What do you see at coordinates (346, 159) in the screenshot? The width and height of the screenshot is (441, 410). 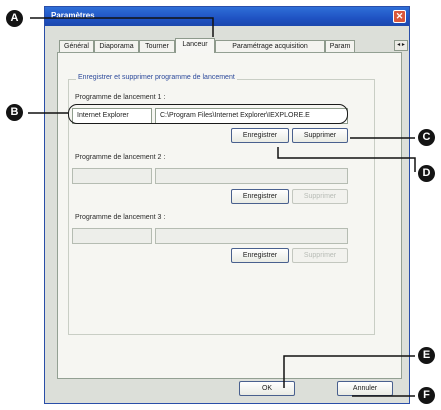 I see `callout-d-line` at bounding box center [346, 159].